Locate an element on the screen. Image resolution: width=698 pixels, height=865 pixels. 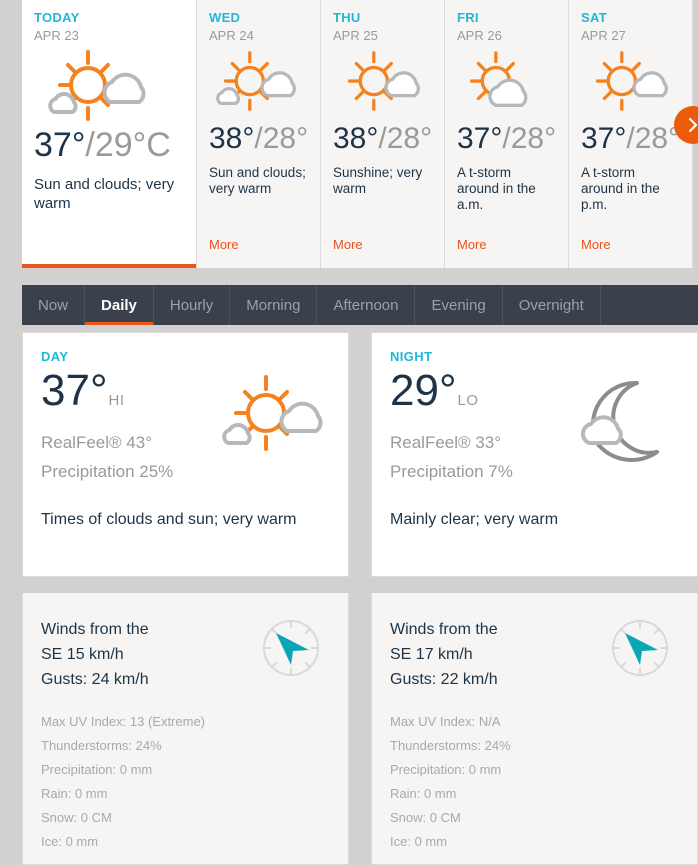
tab-morning: Morning is located at coordinates (274, 305).